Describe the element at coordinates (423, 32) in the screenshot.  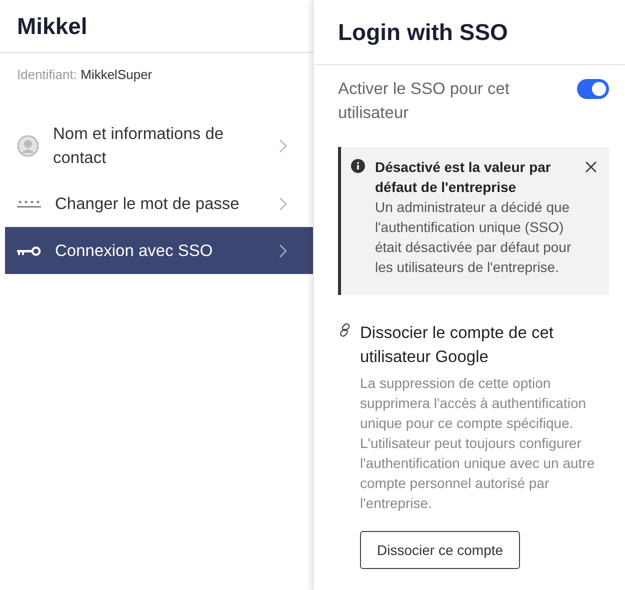
I see `panel-title: Login with SSO` at that location.